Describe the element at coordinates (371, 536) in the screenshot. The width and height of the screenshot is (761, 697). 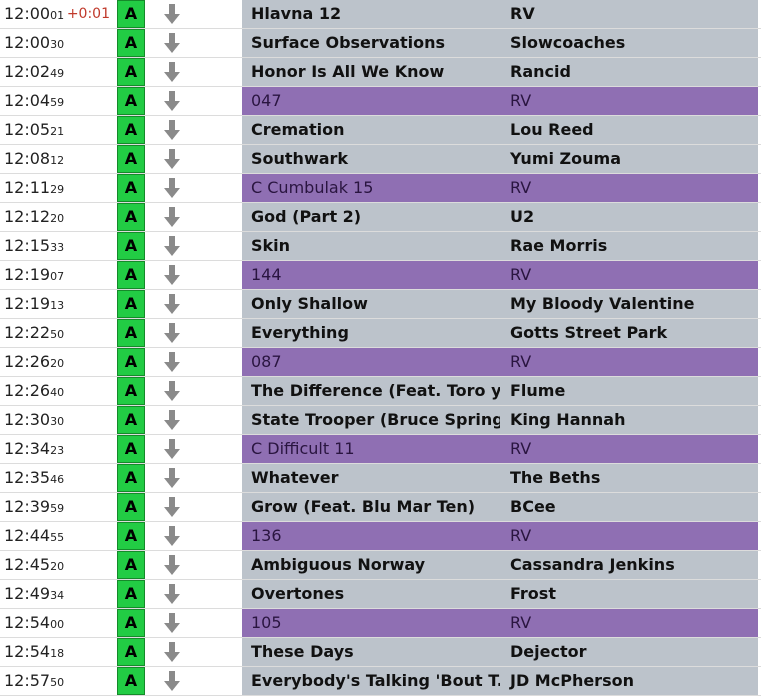
I see `row-title: 136` at that location.